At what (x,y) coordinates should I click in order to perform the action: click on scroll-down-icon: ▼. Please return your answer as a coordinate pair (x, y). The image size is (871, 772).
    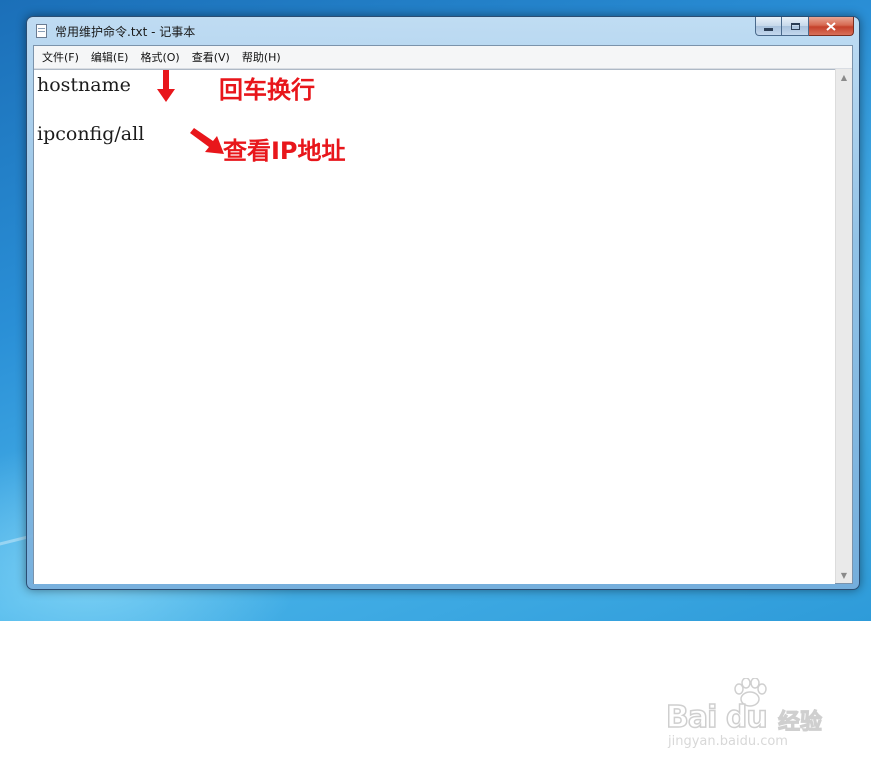
    Looking at the image, I should click on (844, 575).